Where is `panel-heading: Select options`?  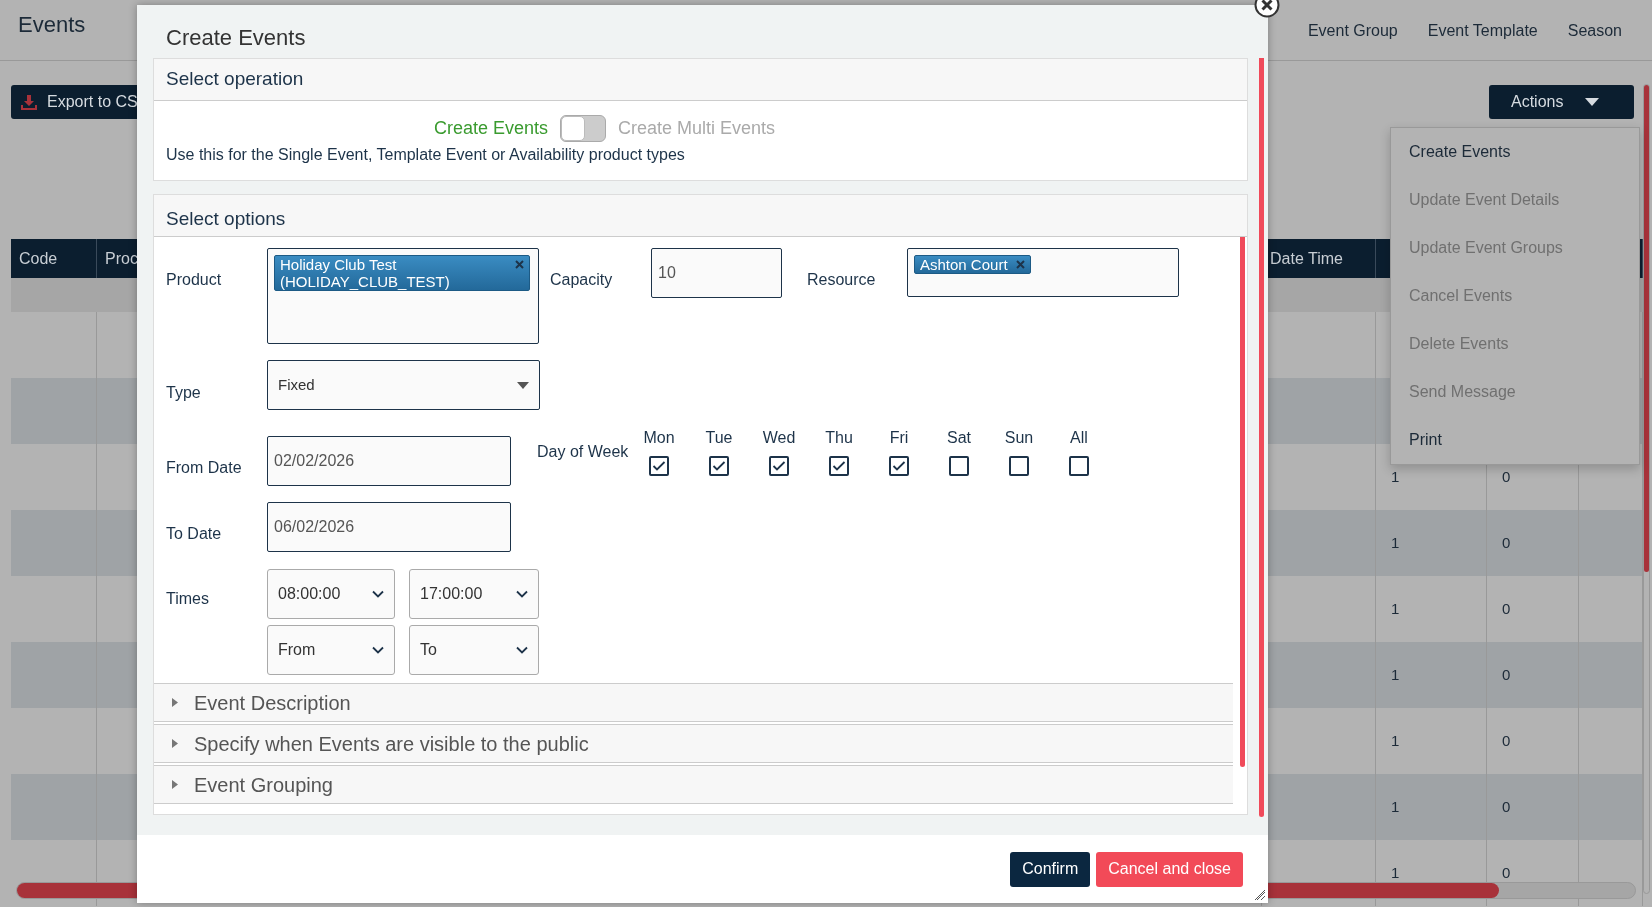 panel-heading: Select options is located at coordinates (226, 218).